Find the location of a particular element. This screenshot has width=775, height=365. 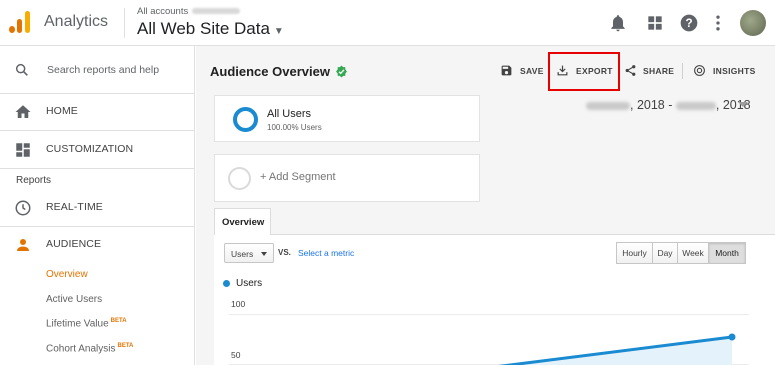

person-icon is located at coordinates (23, 245).